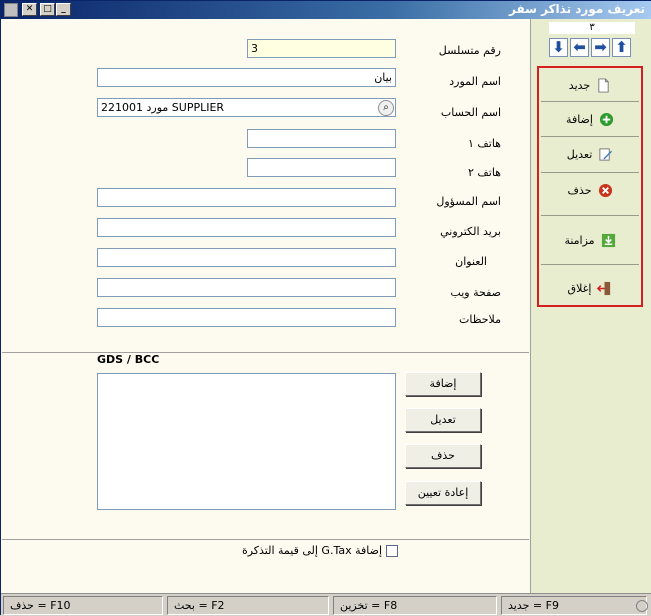 The image size is (651, 616). Describe the element at coordinates (606, 154) in the screenshot. I see `edit-icon` at that location.